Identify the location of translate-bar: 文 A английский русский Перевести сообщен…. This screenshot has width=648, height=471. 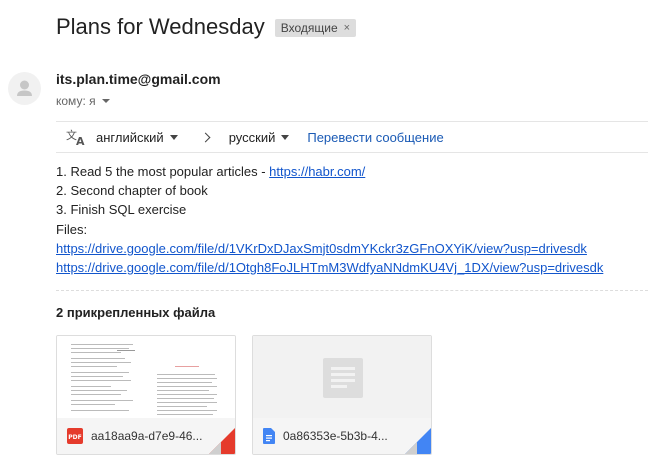
(352, 137).